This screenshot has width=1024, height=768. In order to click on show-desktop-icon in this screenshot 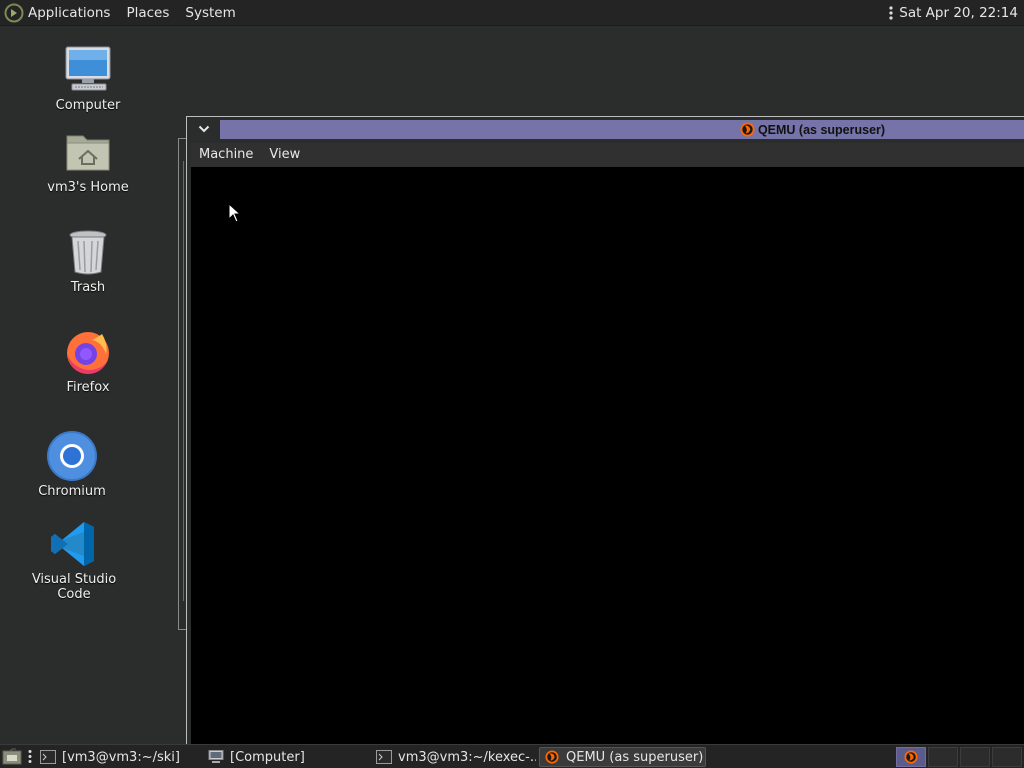, I will do `click(12, 756)`.